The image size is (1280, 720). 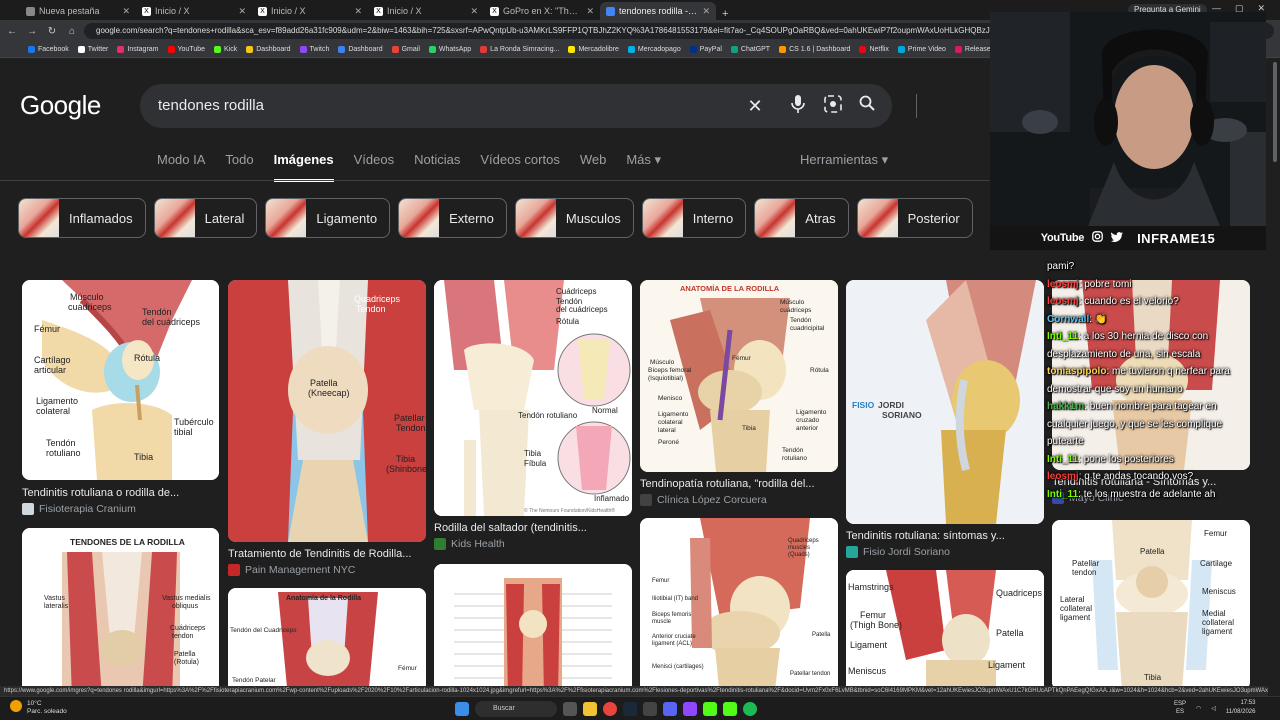 I want to click on twitter-icon, so click(x=1117, y=238).